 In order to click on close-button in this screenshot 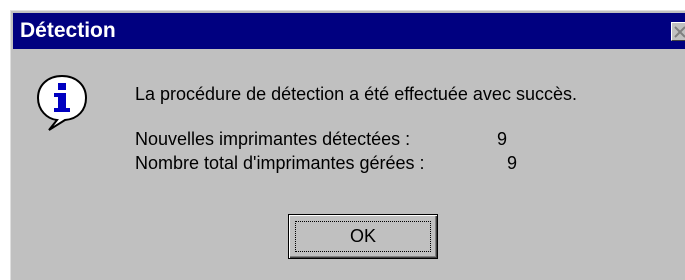, I will do `click(678, 31)`.